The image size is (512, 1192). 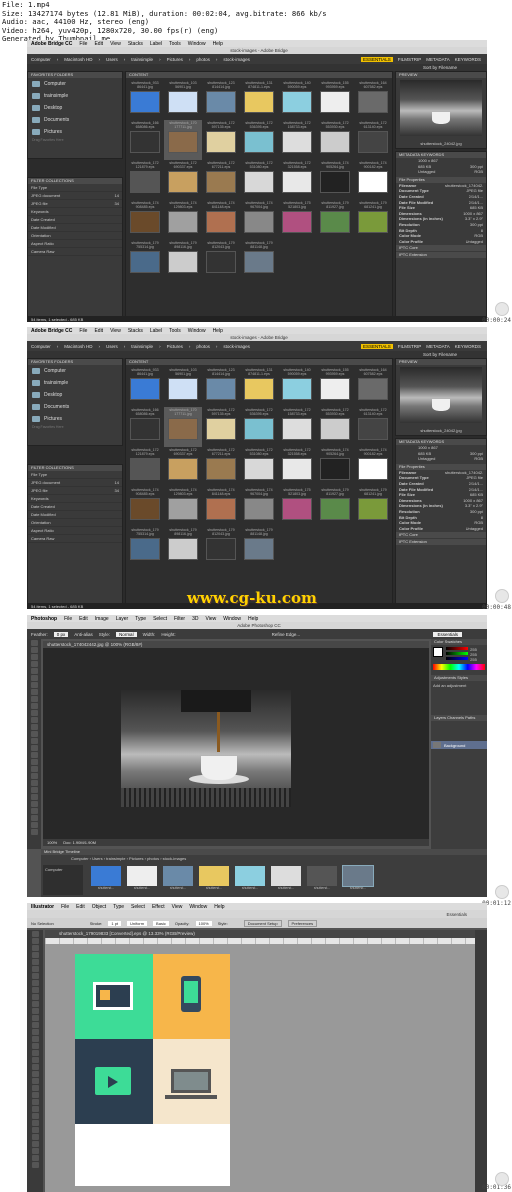 What do you see at coordinates (373, 467) in the screenshot?
I see `thumbnail: shutterstock_174 900182.eps` at bounding box center [373, 467].